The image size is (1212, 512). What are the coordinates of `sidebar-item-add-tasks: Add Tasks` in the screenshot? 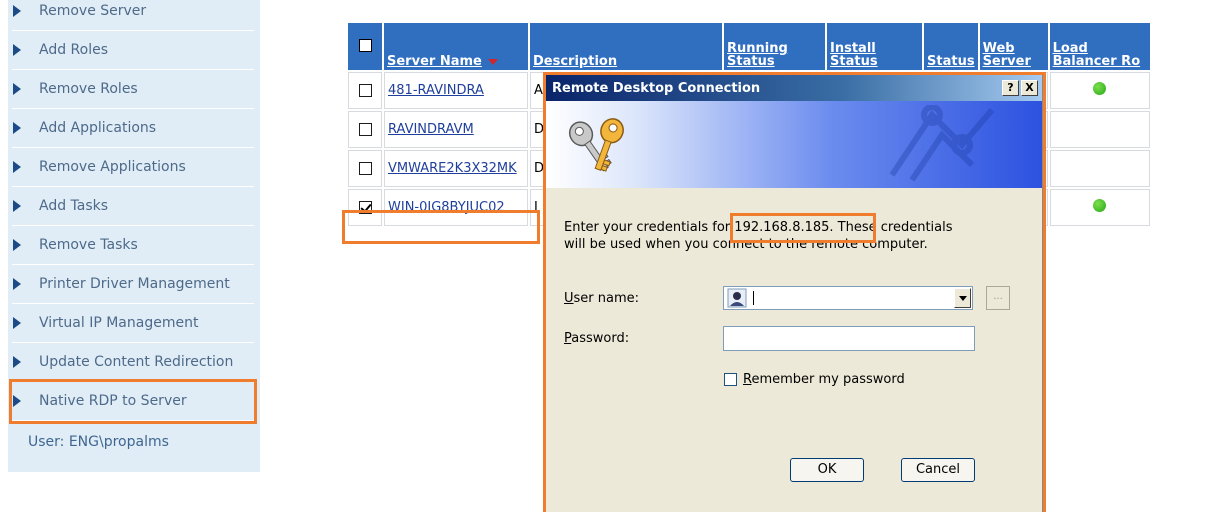 It's located at (133, 206).